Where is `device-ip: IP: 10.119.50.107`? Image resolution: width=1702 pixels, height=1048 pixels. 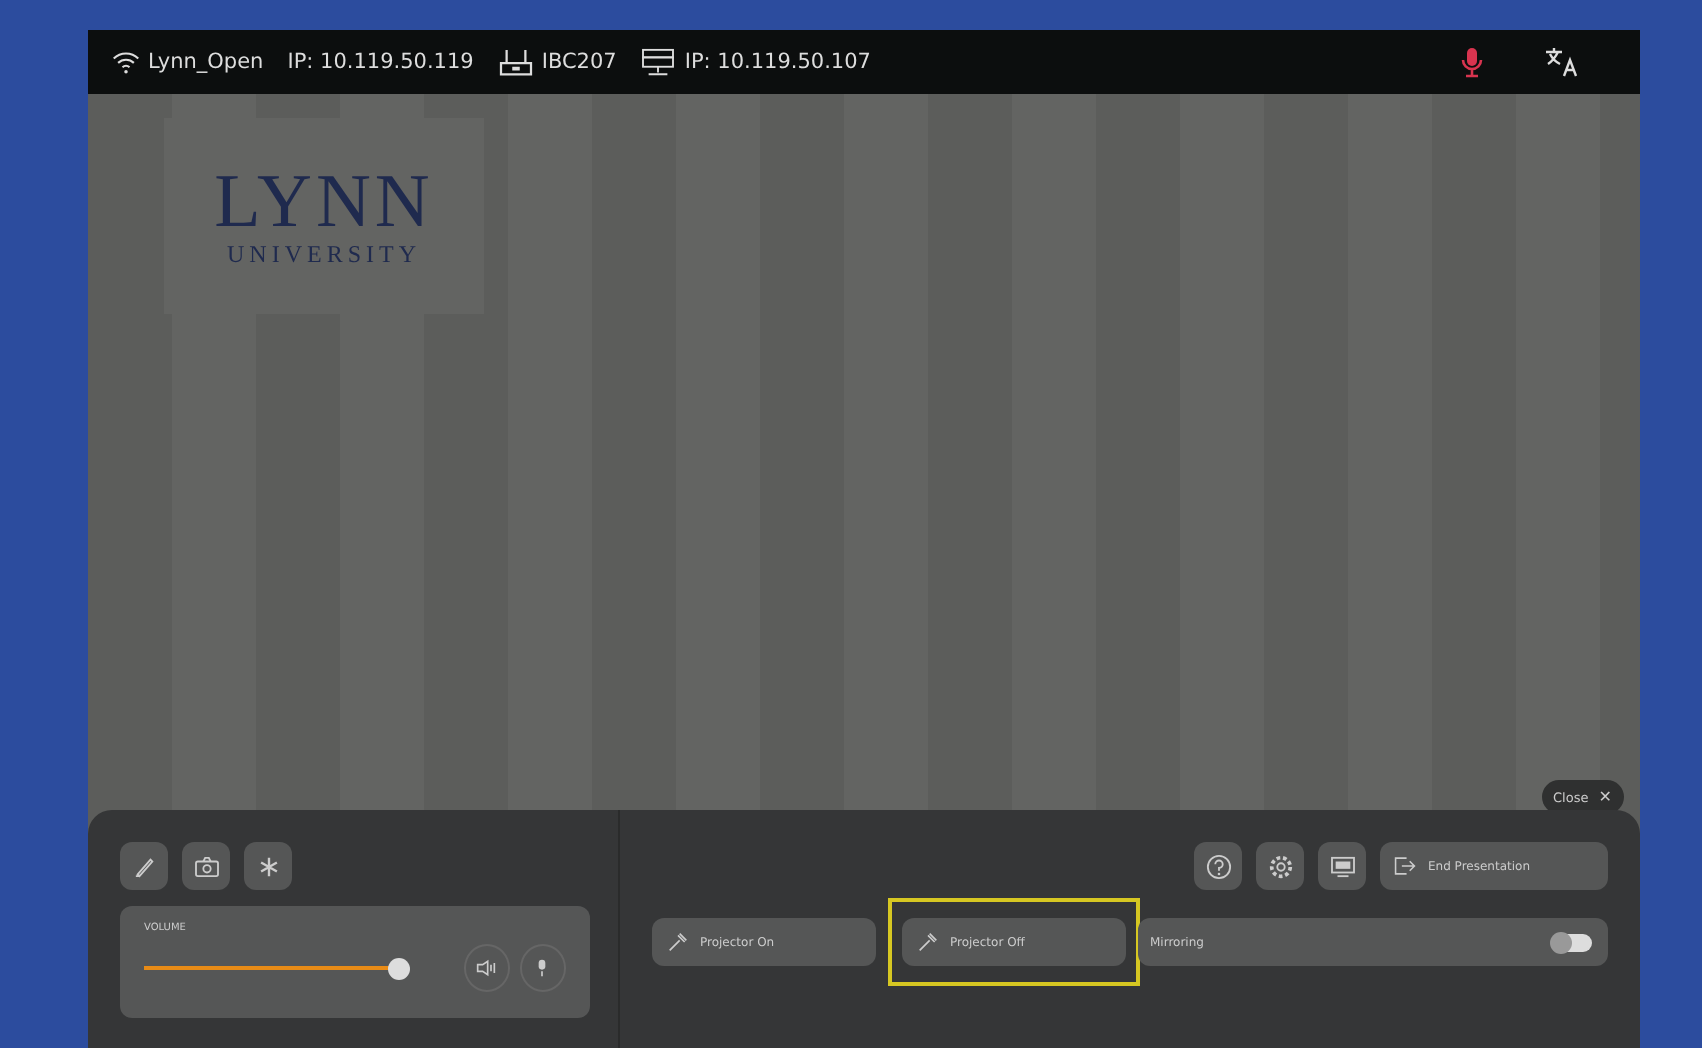
device-ip: IP: 10.119.50.107 is located at coordinates (777, 62).